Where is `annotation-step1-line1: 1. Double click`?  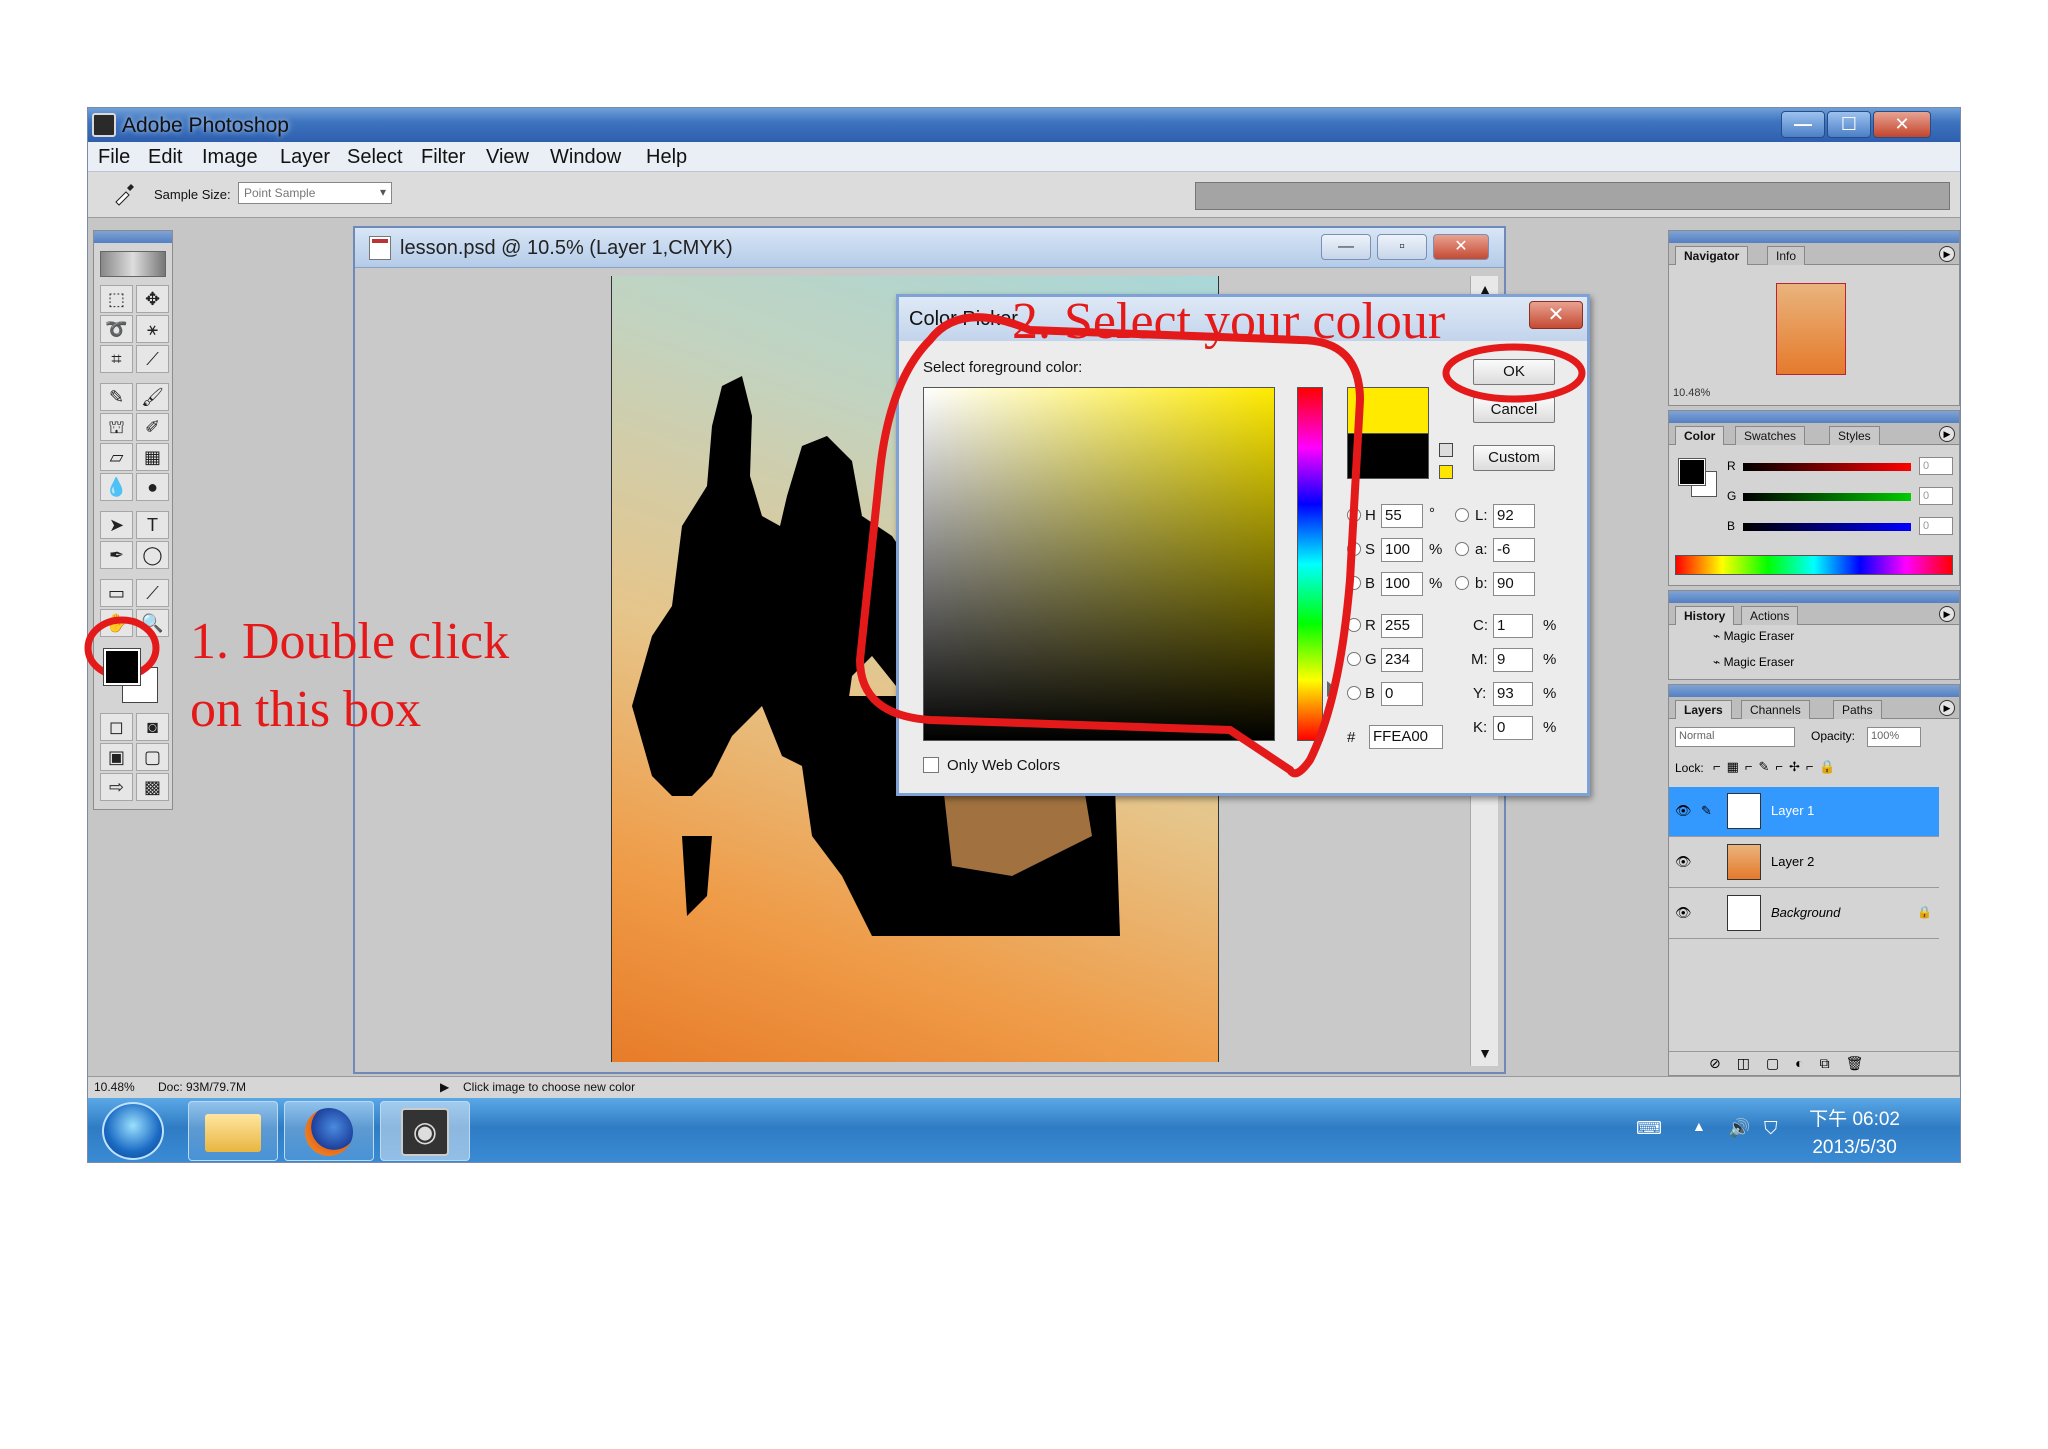
annotation-step1-line1: 1. Double click is located at coordinates (350, 641).